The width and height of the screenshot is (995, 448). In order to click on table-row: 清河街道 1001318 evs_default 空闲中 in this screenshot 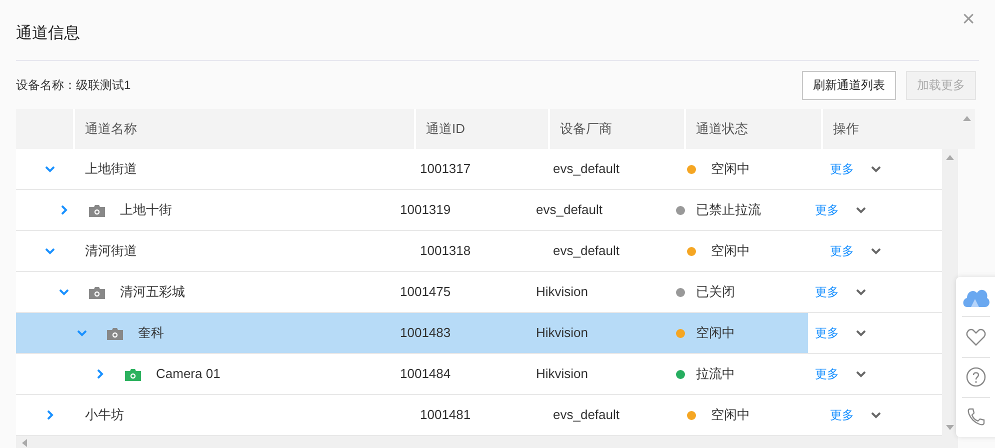, I will do `click(419, 251)`.